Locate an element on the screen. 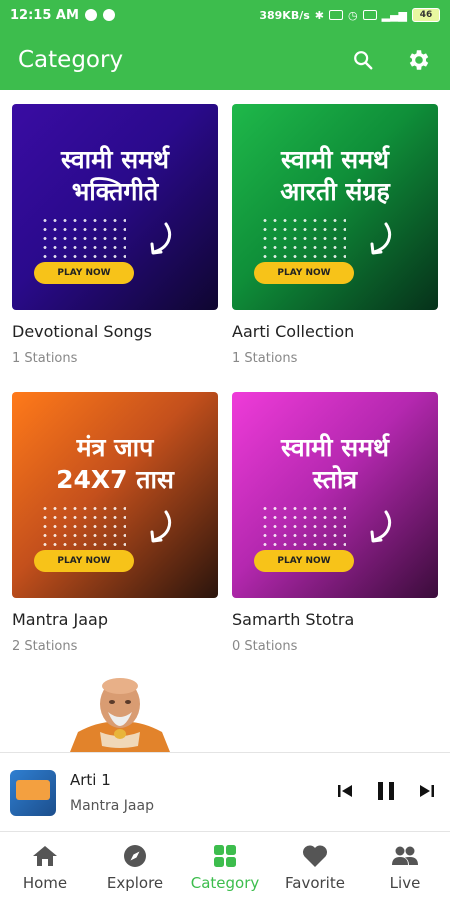 Image resolution: width=450 pixels, height=900 pixels. category-name: Aarti Collection is located at coordinates (293, 331).